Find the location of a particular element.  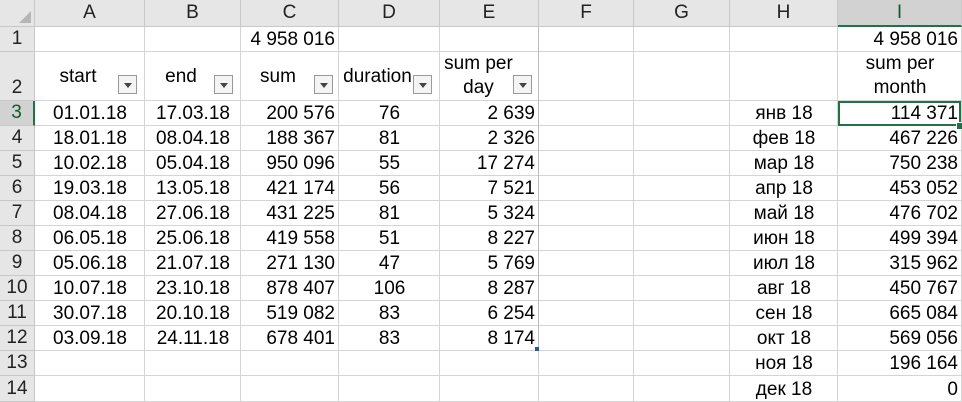

row-header-5: 5 is located at coordinates (17, 163).